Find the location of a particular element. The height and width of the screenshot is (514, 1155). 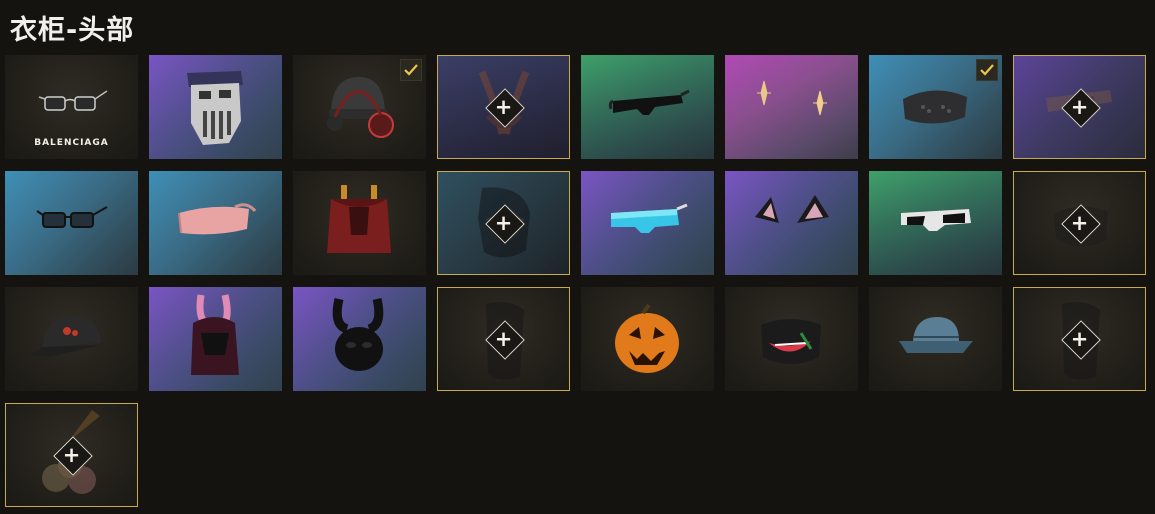

wardrobe-item-15: + is located at coordinates (1079, 223).